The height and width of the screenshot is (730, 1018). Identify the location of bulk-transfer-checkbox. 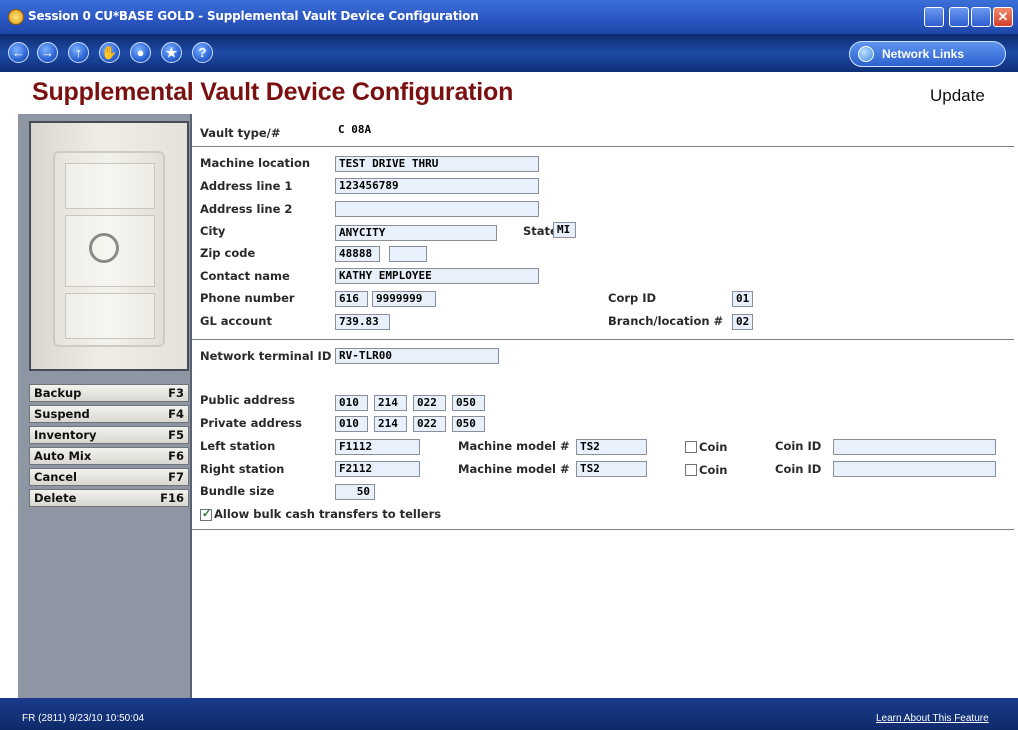
(206, 514).